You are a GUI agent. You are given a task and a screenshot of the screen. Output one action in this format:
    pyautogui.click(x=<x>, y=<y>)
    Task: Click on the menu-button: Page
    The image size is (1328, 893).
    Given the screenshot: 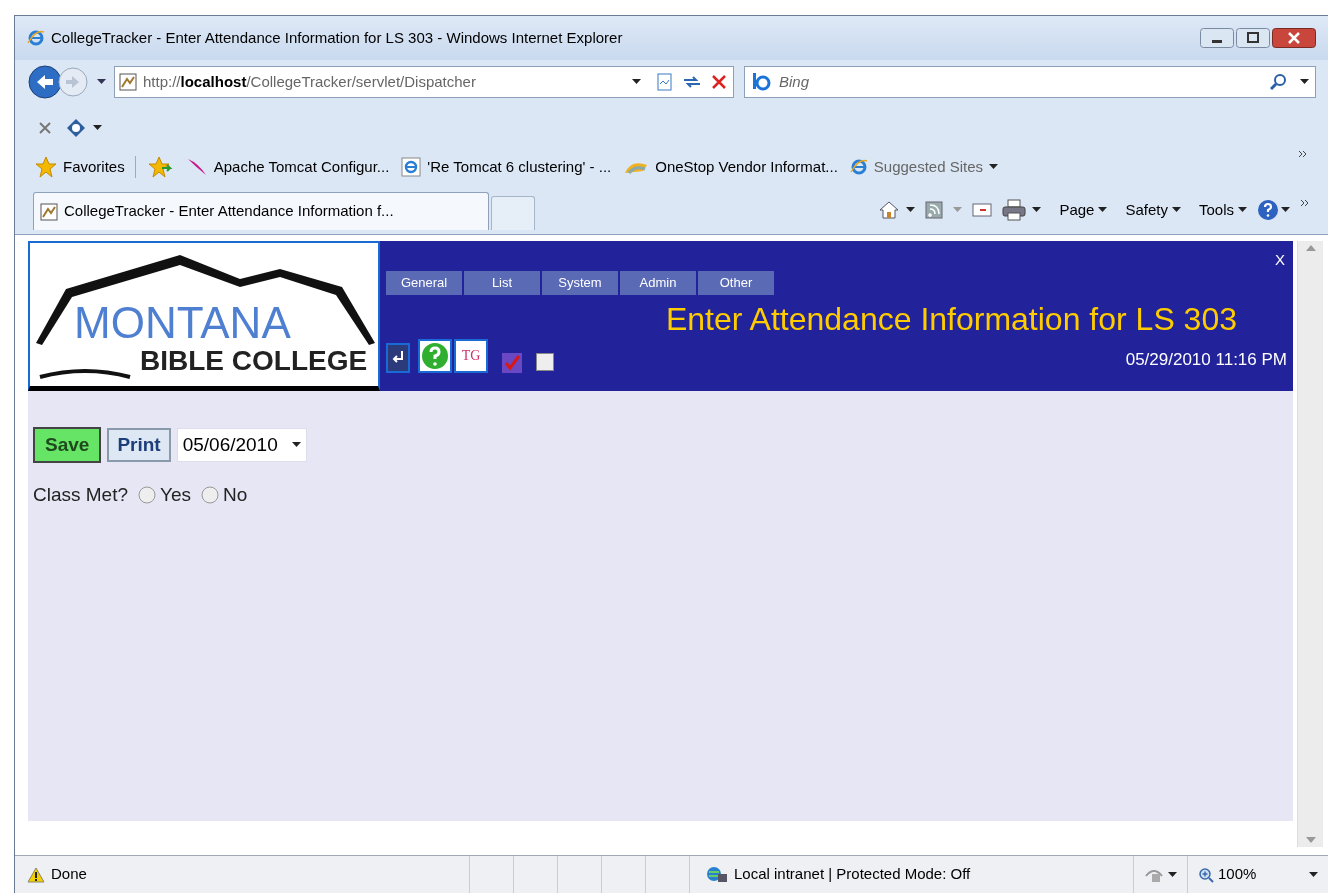 What is the action you would take?
    pyautogui.click(x=1077, y=210)
    